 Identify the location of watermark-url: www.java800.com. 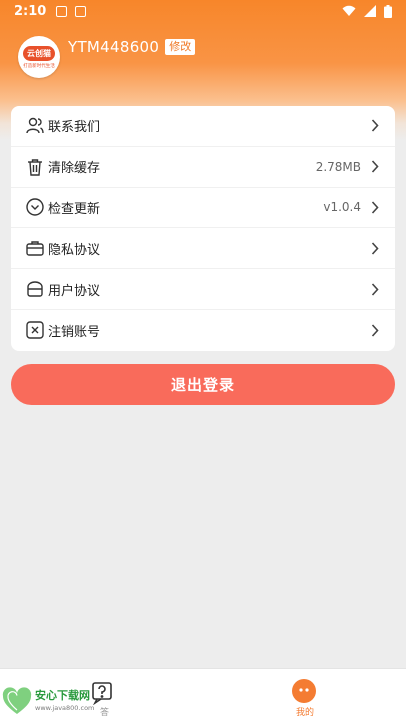
(65, 708).